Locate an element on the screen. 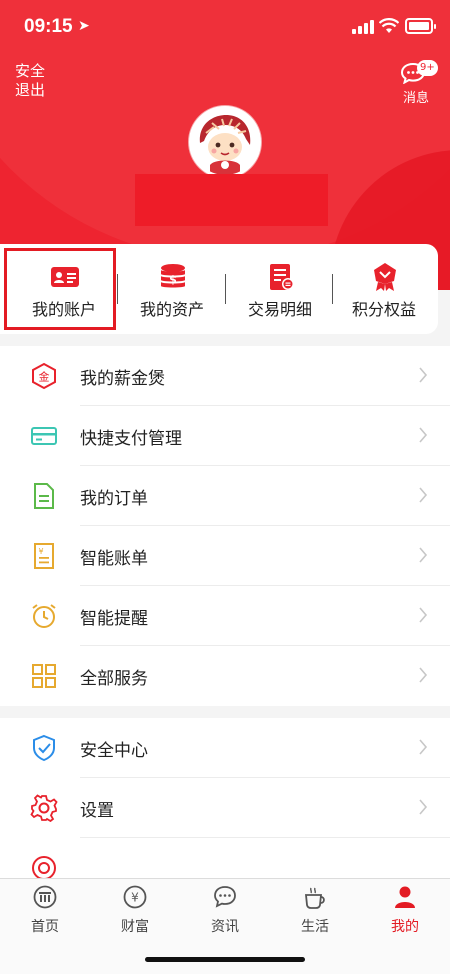 The height and width of the screenshot is (974, 450). menu-item-label: 我的薪金煲 is located at coordinates (122, 379).